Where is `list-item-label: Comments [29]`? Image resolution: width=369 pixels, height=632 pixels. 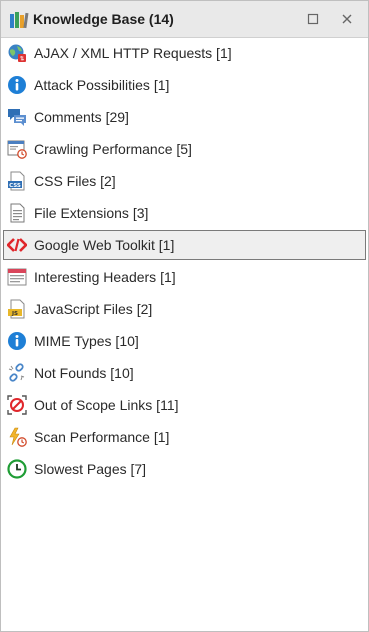 list-item-label: Comments [29] is located at coordinates (81, 117).